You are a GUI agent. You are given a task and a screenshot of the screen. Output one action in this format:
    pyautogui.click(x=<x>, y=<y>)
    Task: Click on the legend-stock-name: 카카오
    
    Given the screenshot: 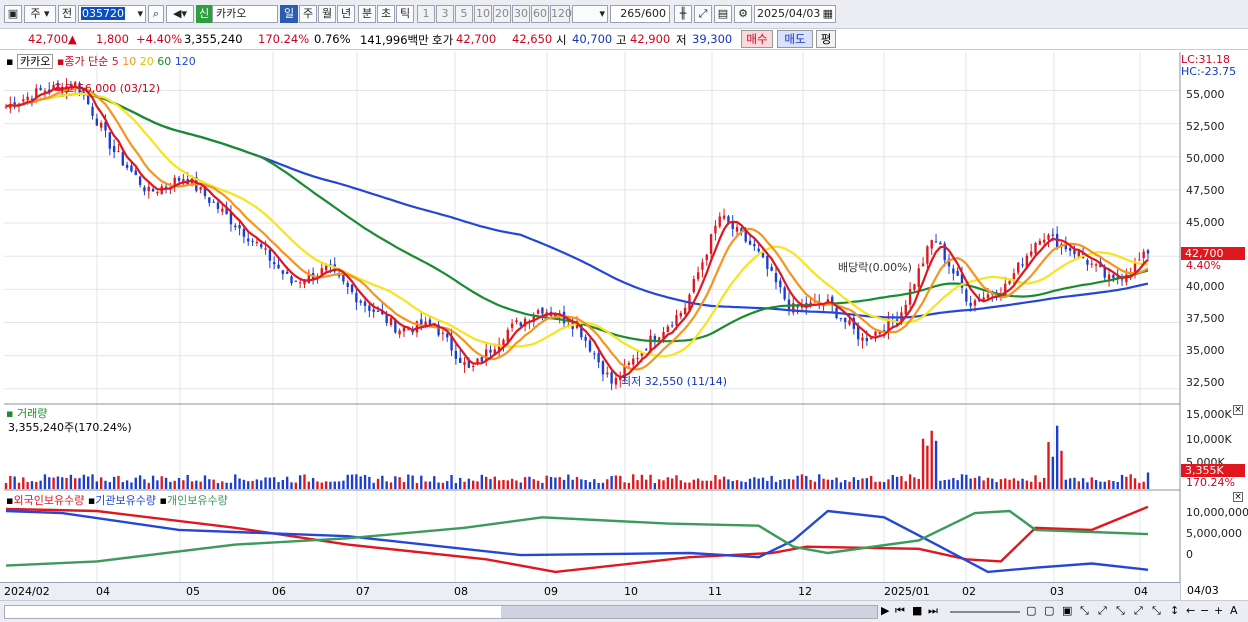 What is the action you would take?
    pyautogui.click(x=35, y=61)
    